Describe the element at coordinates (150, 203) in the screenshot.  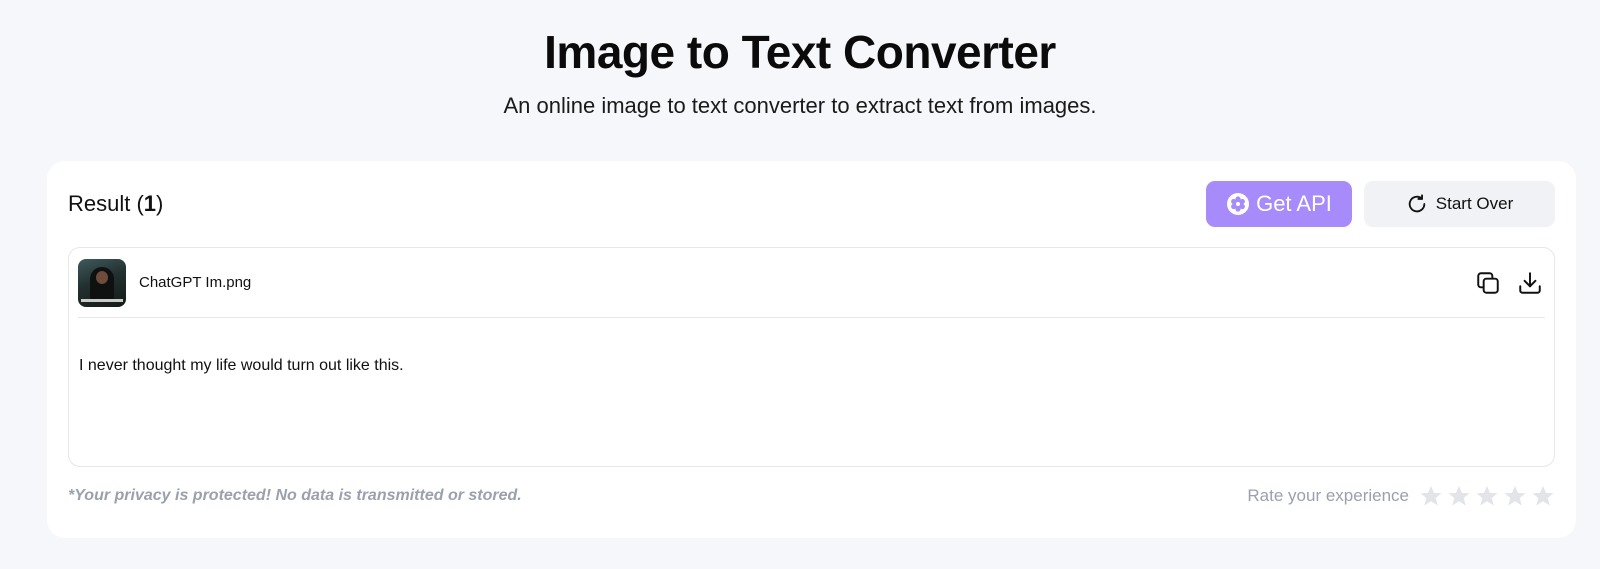
I see `result-count: 1` at that location.